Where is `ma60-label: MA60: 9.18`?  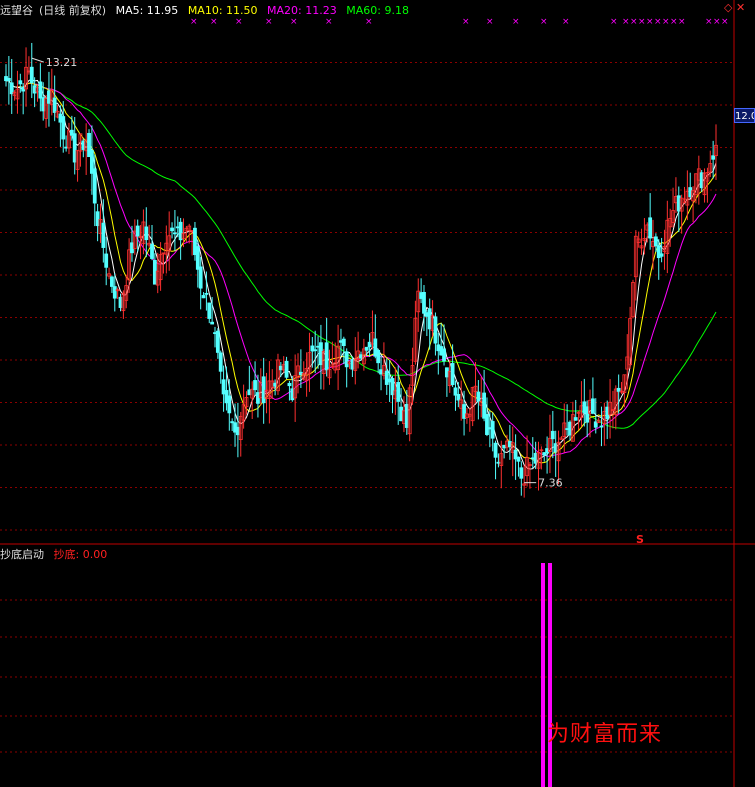
ma60-label: MA60: 9.18 is located at coordinates (377, 10).